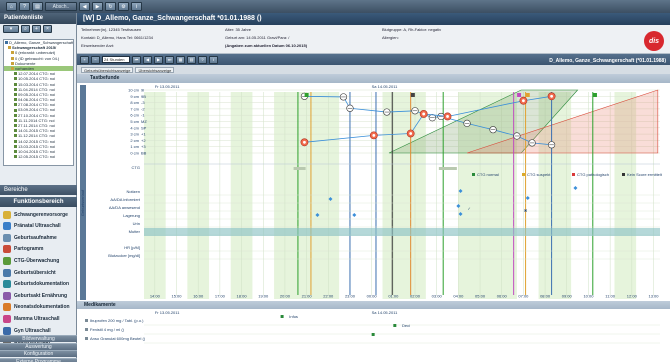 The image size is (670, 362). What do you see at coordinates (134, 115) in the screenshot?
I see `y-tick-label: 6 cm` at bounding box center [134, 115].